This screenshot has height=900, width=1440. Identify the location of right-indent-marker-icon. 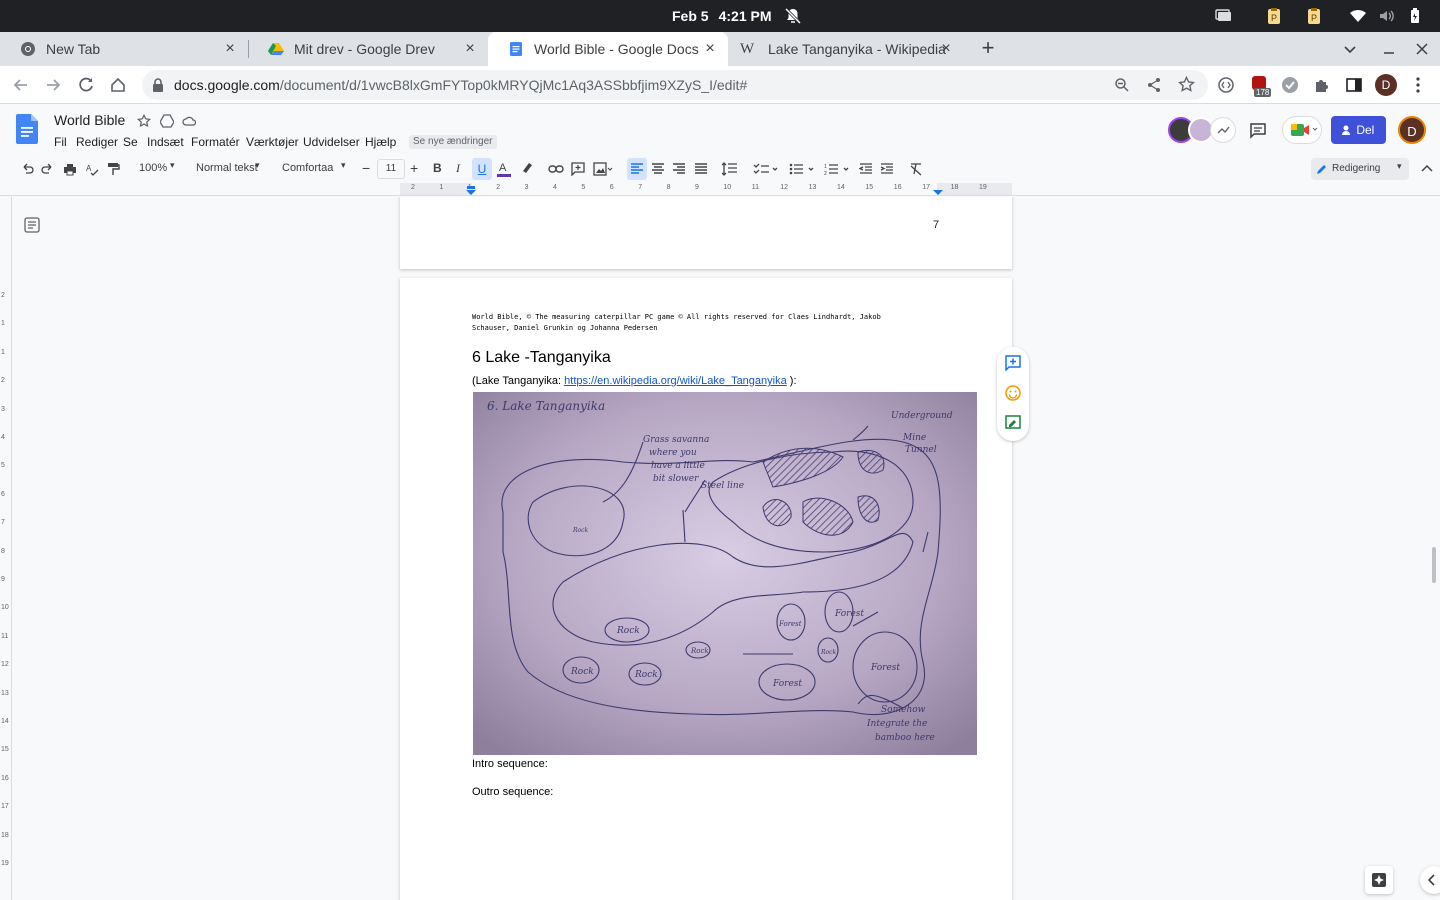
(938, 191).